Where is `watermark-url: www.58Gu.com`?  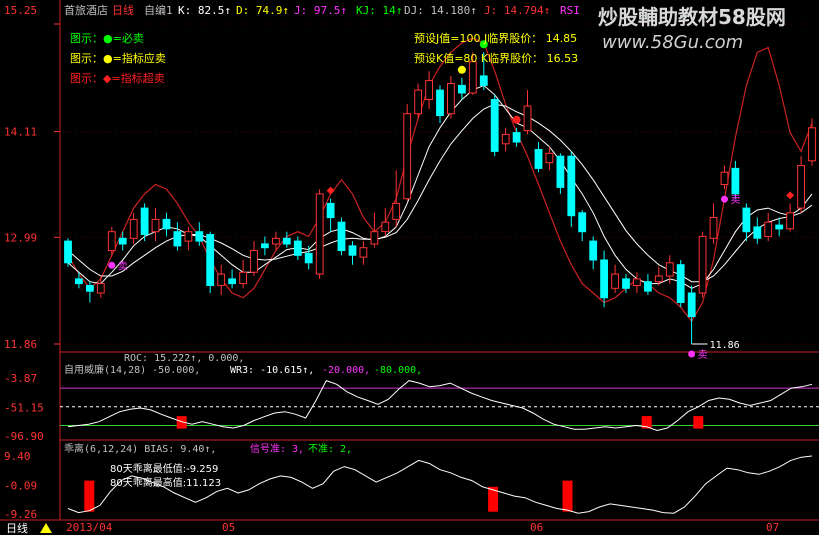
watermark-url: www.58Gu.com is located at coordinates (672, 42).